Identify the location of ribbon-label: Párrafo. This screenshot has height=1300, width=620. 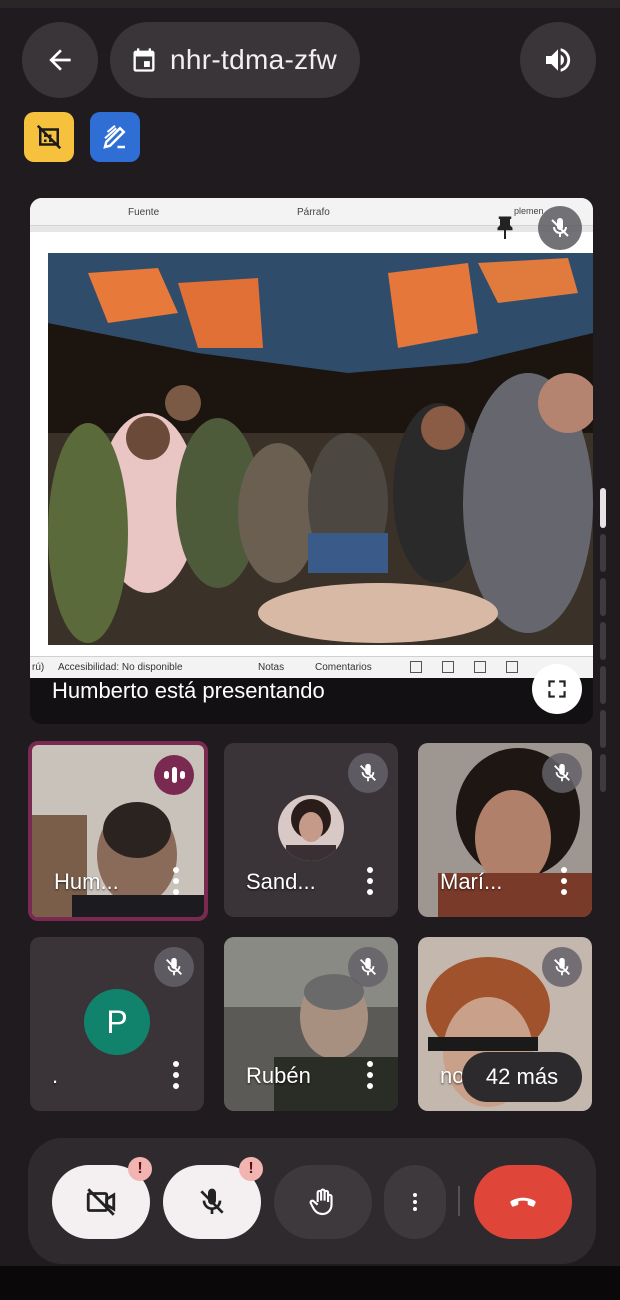
(313, 212).